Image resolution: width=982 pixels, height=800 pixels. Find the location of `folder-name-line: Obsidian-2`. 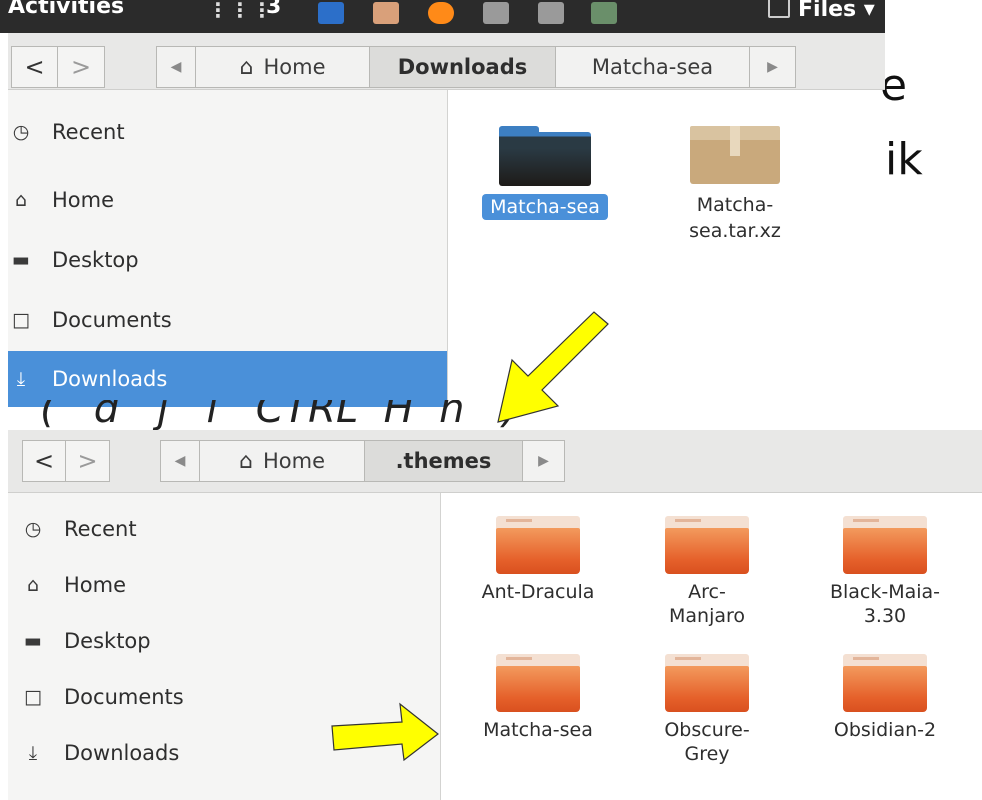

folder-name-line: Obsidian-2 is located at coordinates (885, 730).